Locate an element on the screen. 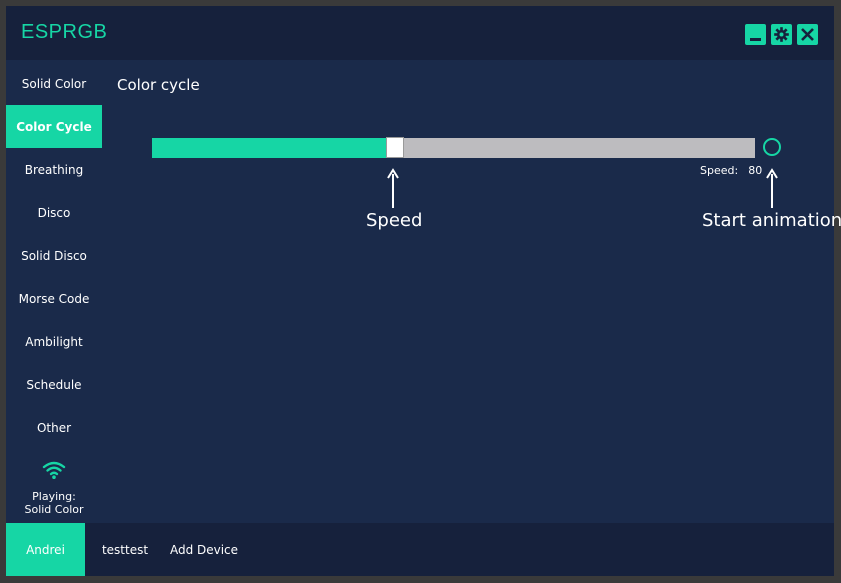  sidebar-item-schedule: Schedule is located at coordinates (54, 384).